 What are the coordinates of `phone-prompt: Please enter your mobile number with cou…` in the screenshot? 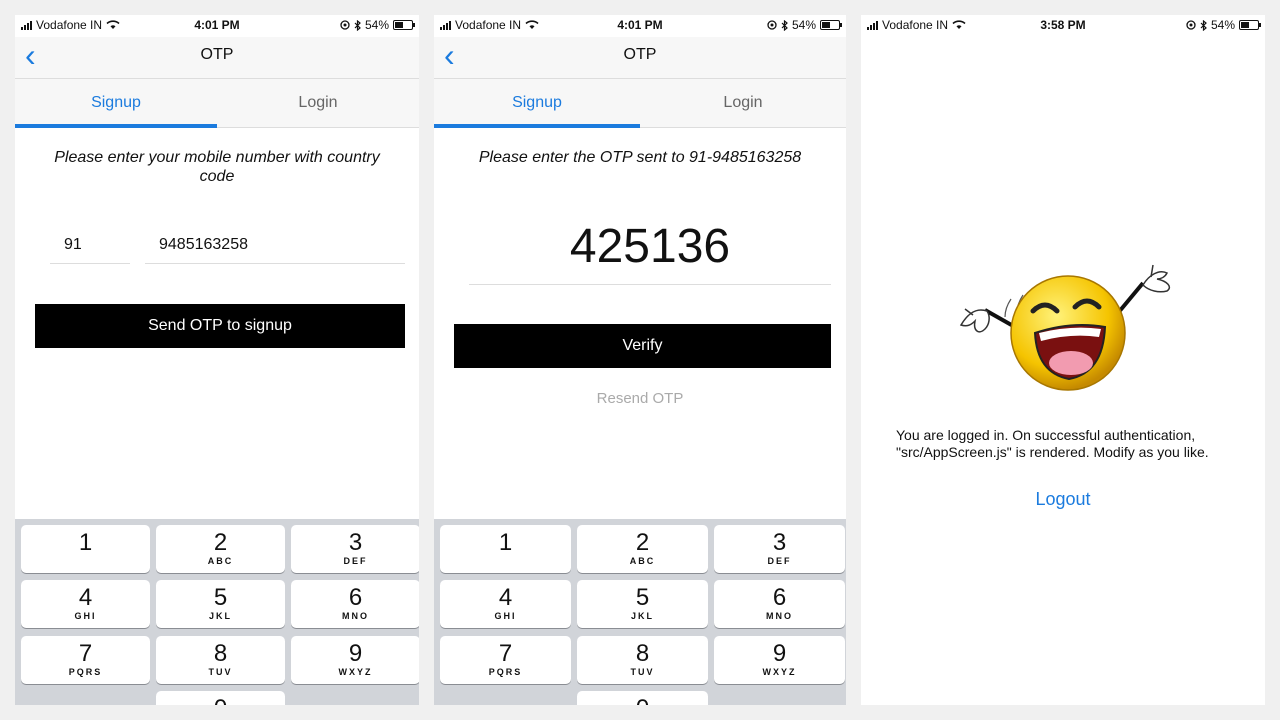 It's located at (217, 167).